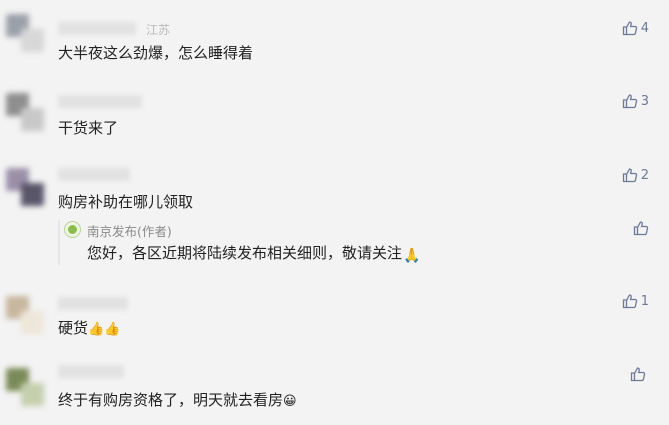 Image resolution: width=669 pixels, height=425 pixels. What do you see at coordinates (412, 256) in the screenshot?
I see `praying-hands-emoji: 🙏` at bounding box center [412, 256].